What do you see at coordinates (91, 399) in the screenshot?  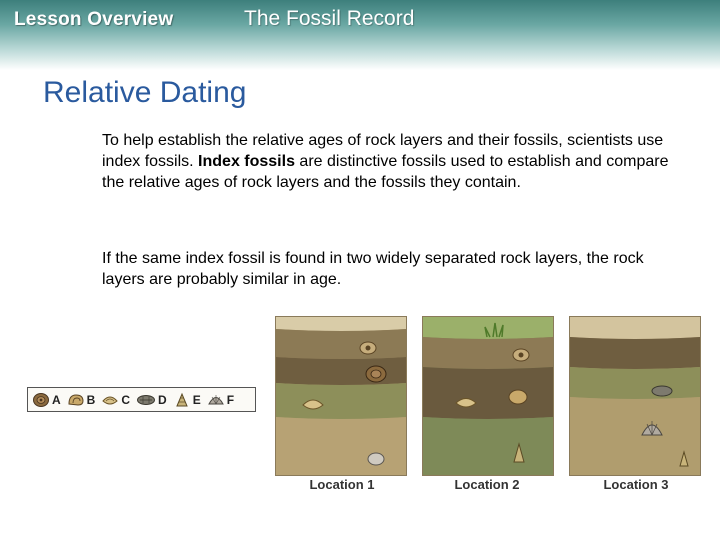 I see `fossil-key-letter: B` at bounding box center [91, 399].